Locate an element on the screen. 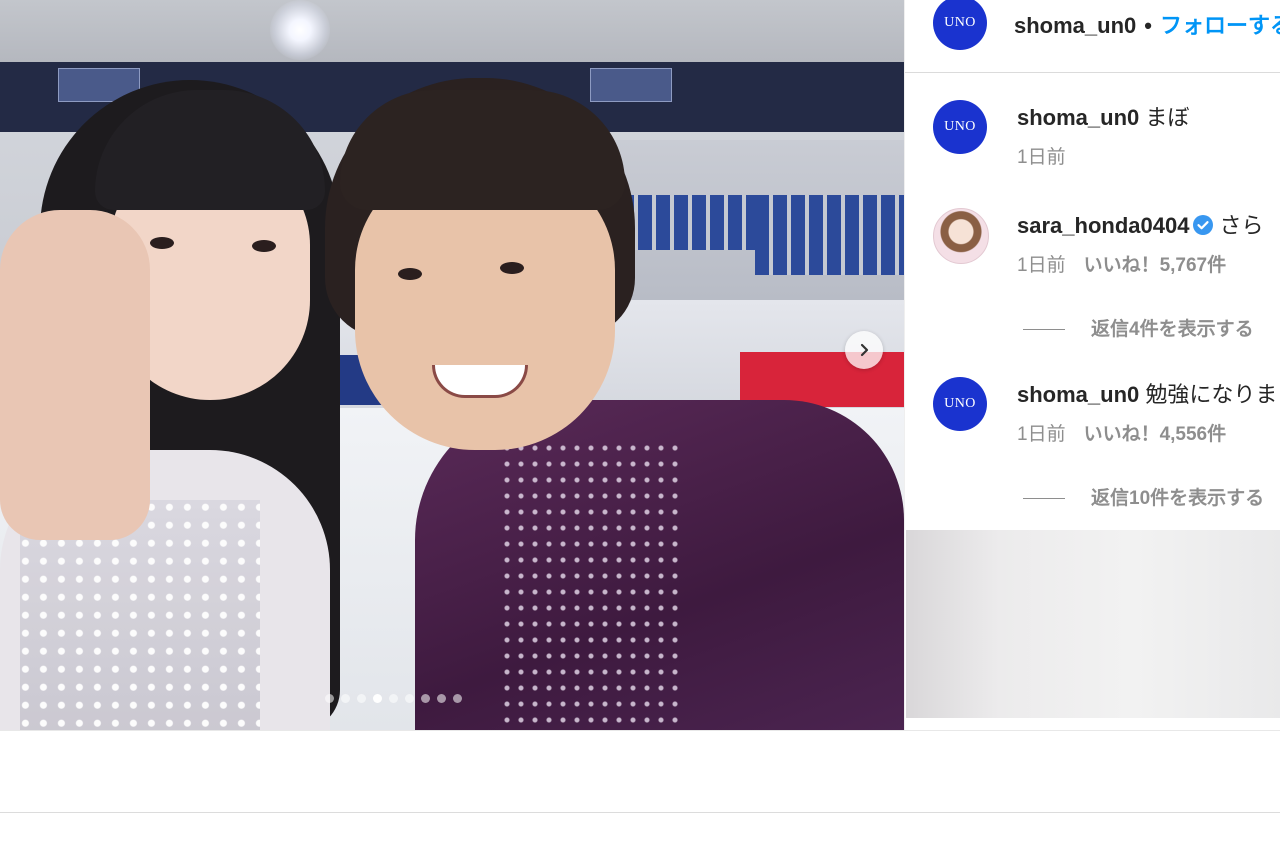 The height and width of the screenshot is (854, 1280). blurred-content-block is located at coordinates (1093, 624).